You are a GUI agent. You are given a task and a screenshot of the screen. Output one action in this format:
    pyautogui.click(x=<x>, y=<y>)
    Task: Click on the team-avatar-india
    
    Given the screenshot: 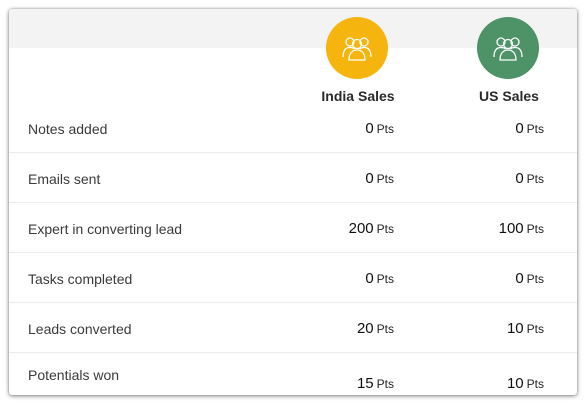 What is the action you would take?
    pyautogui.click(x=357, y=48)
    